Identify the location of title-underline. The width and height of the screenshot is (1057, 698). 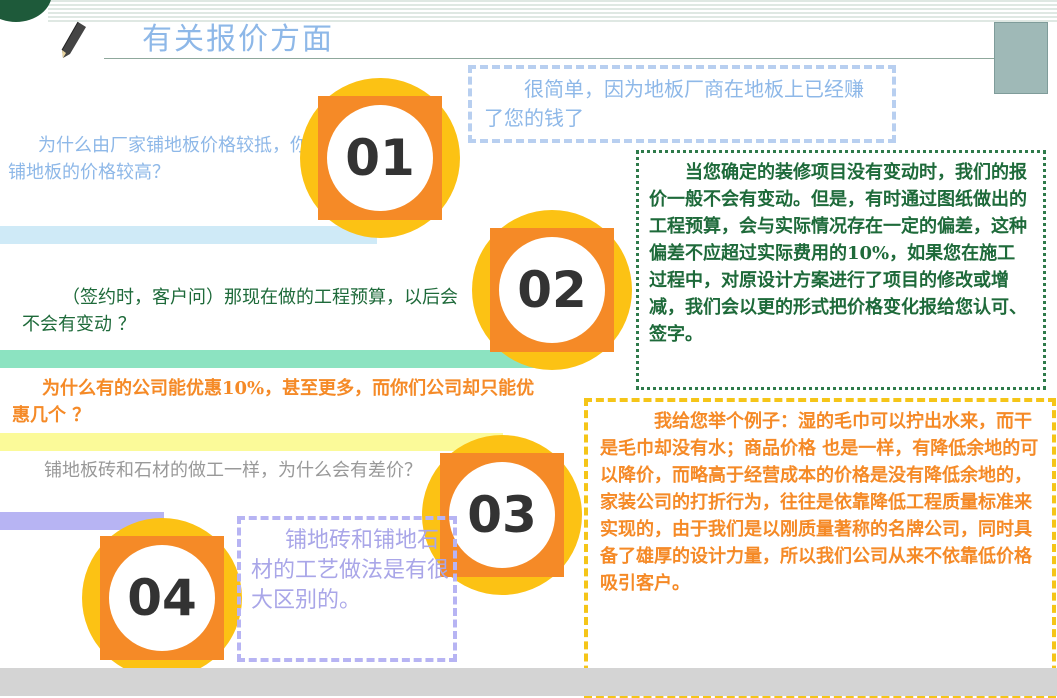
(549, 58).